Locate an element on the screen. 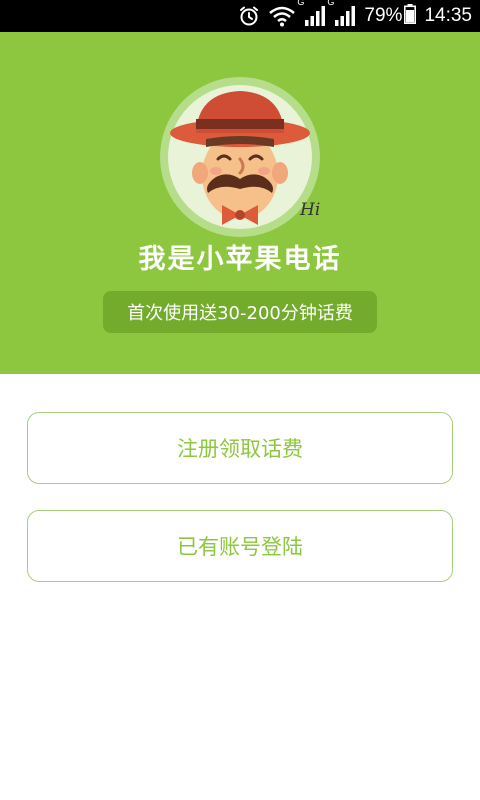 The width and height of the screenshot is (480, 800). alarm-icon is located at coordinates (249, 16).